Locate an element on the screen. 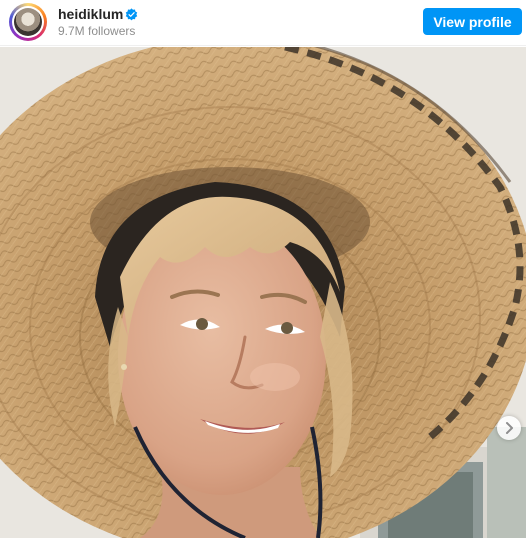 Image resolution: width=526 pixels, height=538 pixels. carousel-next-button is located at coordinates (509, 428).